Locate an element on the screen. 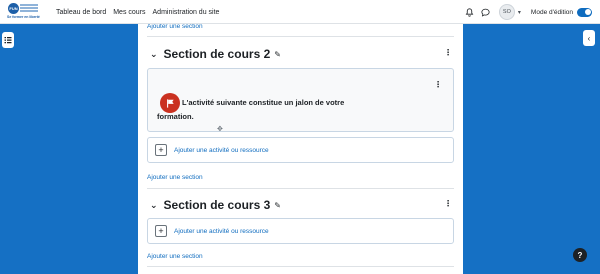 Image resolution: width=600 pixels, height=274 pixels. question-icon: ? is located at coordinates (580, 255).